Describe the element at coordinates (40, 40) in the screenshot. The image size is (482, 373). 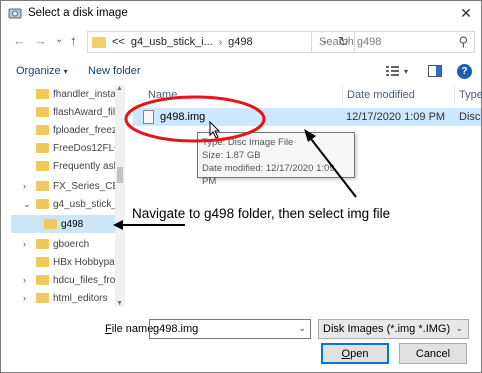
I see `forward-arrow-icon: →` at that location.